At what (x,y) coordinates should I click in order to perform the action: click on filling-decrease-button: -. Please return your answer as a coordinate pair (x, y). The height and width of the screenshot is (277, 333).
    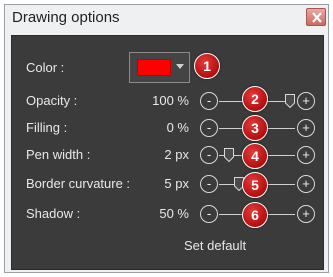
    Looking at the image, I should click on (209, 128).